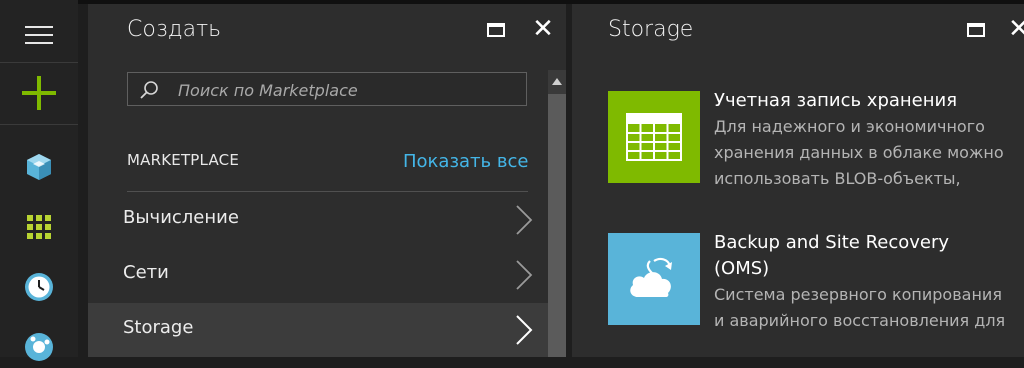 The height and width of the screenshot is (368, 1024). I want to click on hamburger-menu-icon, so click(39, 35).